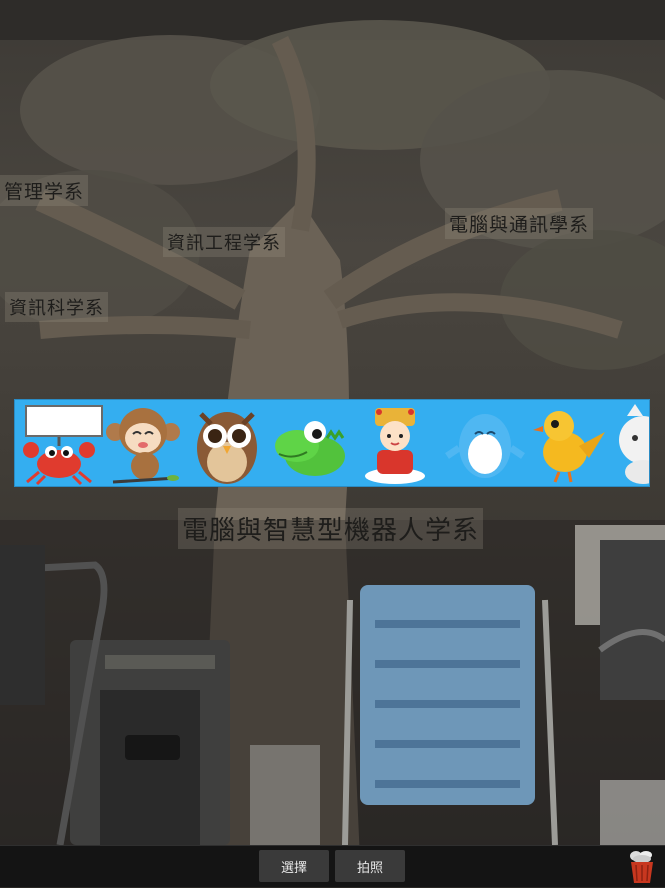  What do you see at coordinates (224, 242) in the screenshot?
I see `wall-sign-computer-engineering: 資訊工程学系` at bounding box center [224, 242].